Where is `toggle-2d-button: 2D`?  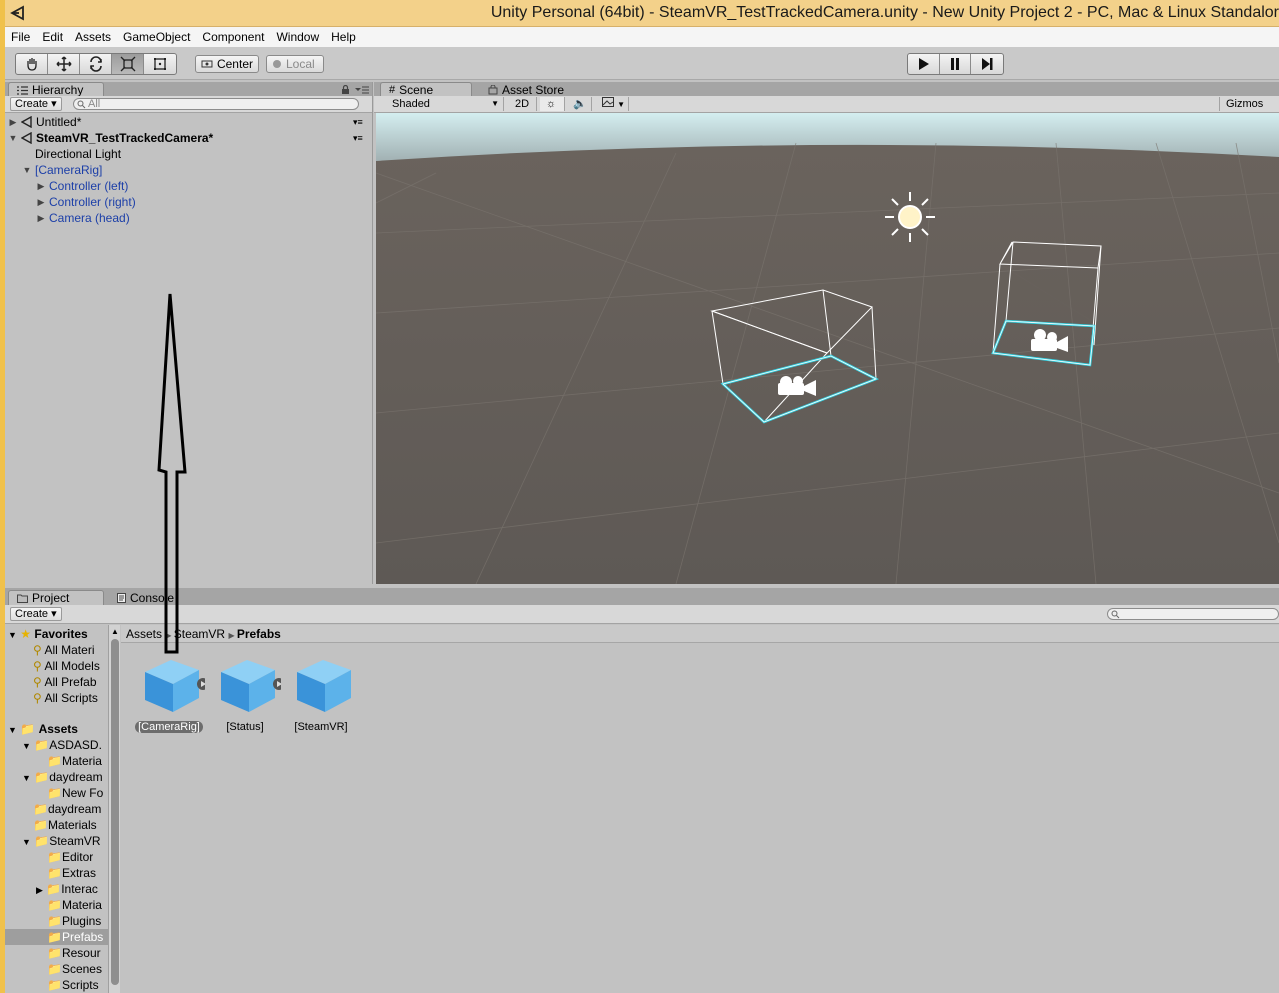
toggle-2d-button: 2D is located at coordinates (523, 104).